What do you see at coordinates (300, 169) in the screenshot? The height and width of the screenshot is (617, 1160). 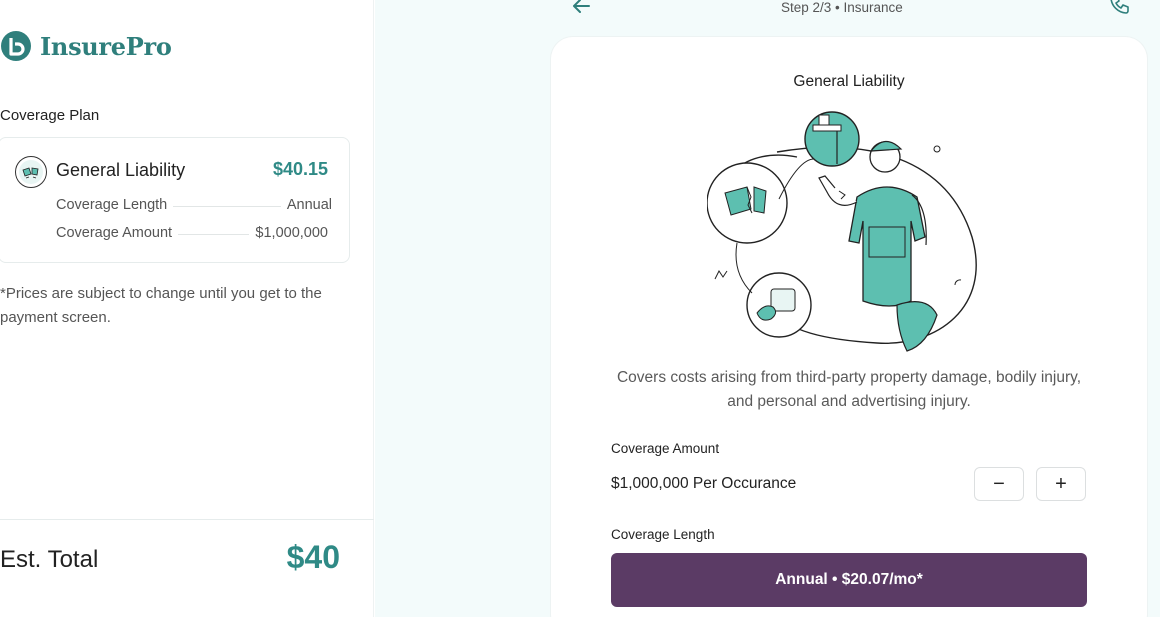 I see `plan-price: $40.15` at bounding box center [300, 169].